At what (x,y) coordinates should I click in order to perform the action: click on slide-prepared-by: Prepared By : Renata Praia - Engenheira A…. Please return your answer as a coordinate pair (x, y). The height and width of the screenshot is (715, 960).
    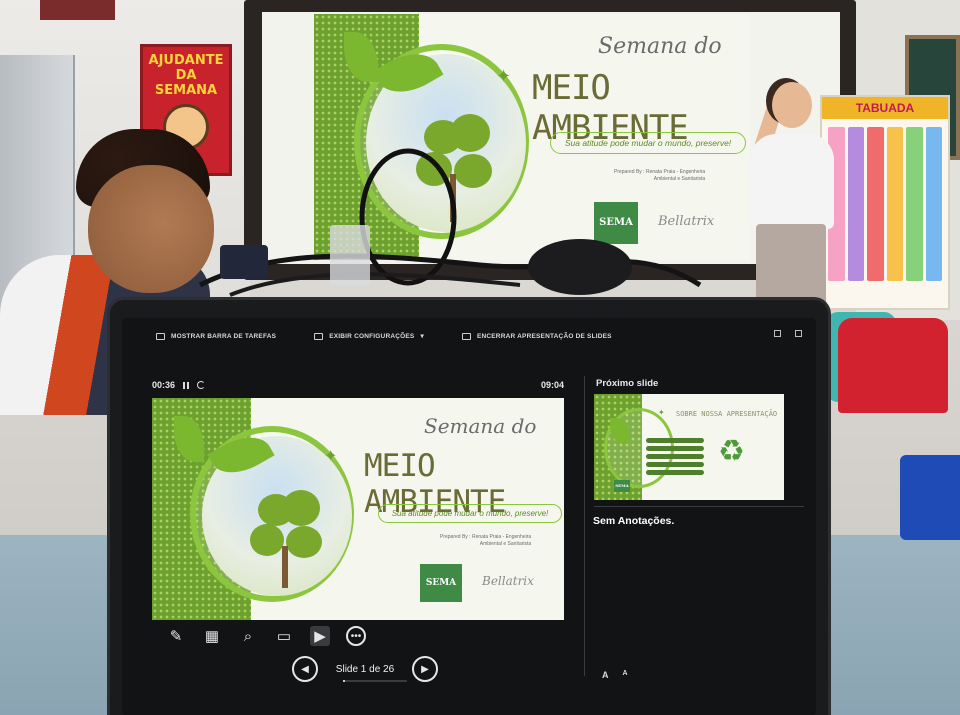
    Looking at the image, I should click on (486, 540).